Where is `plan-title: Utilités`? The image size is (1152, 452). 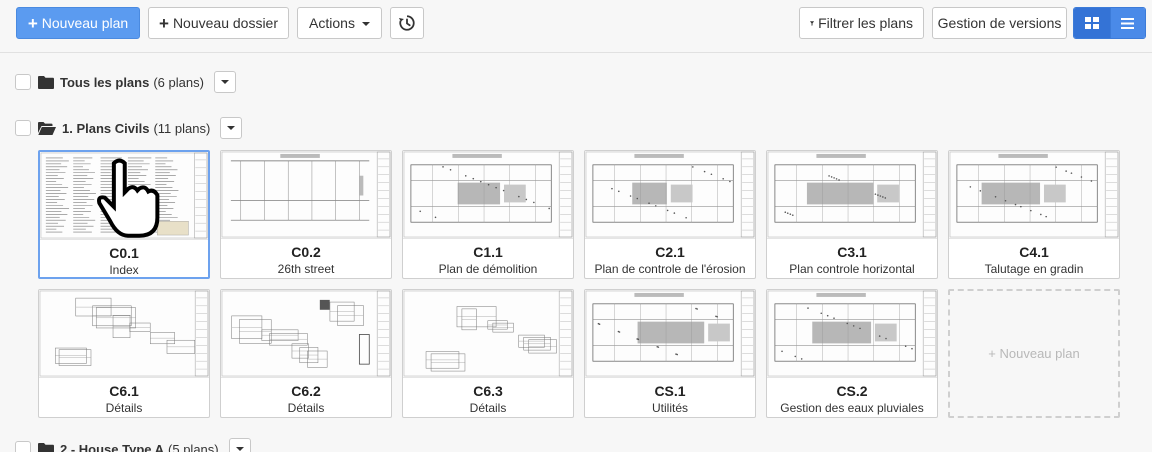
plan-title: Utilités is located at coordinates (669, 408).